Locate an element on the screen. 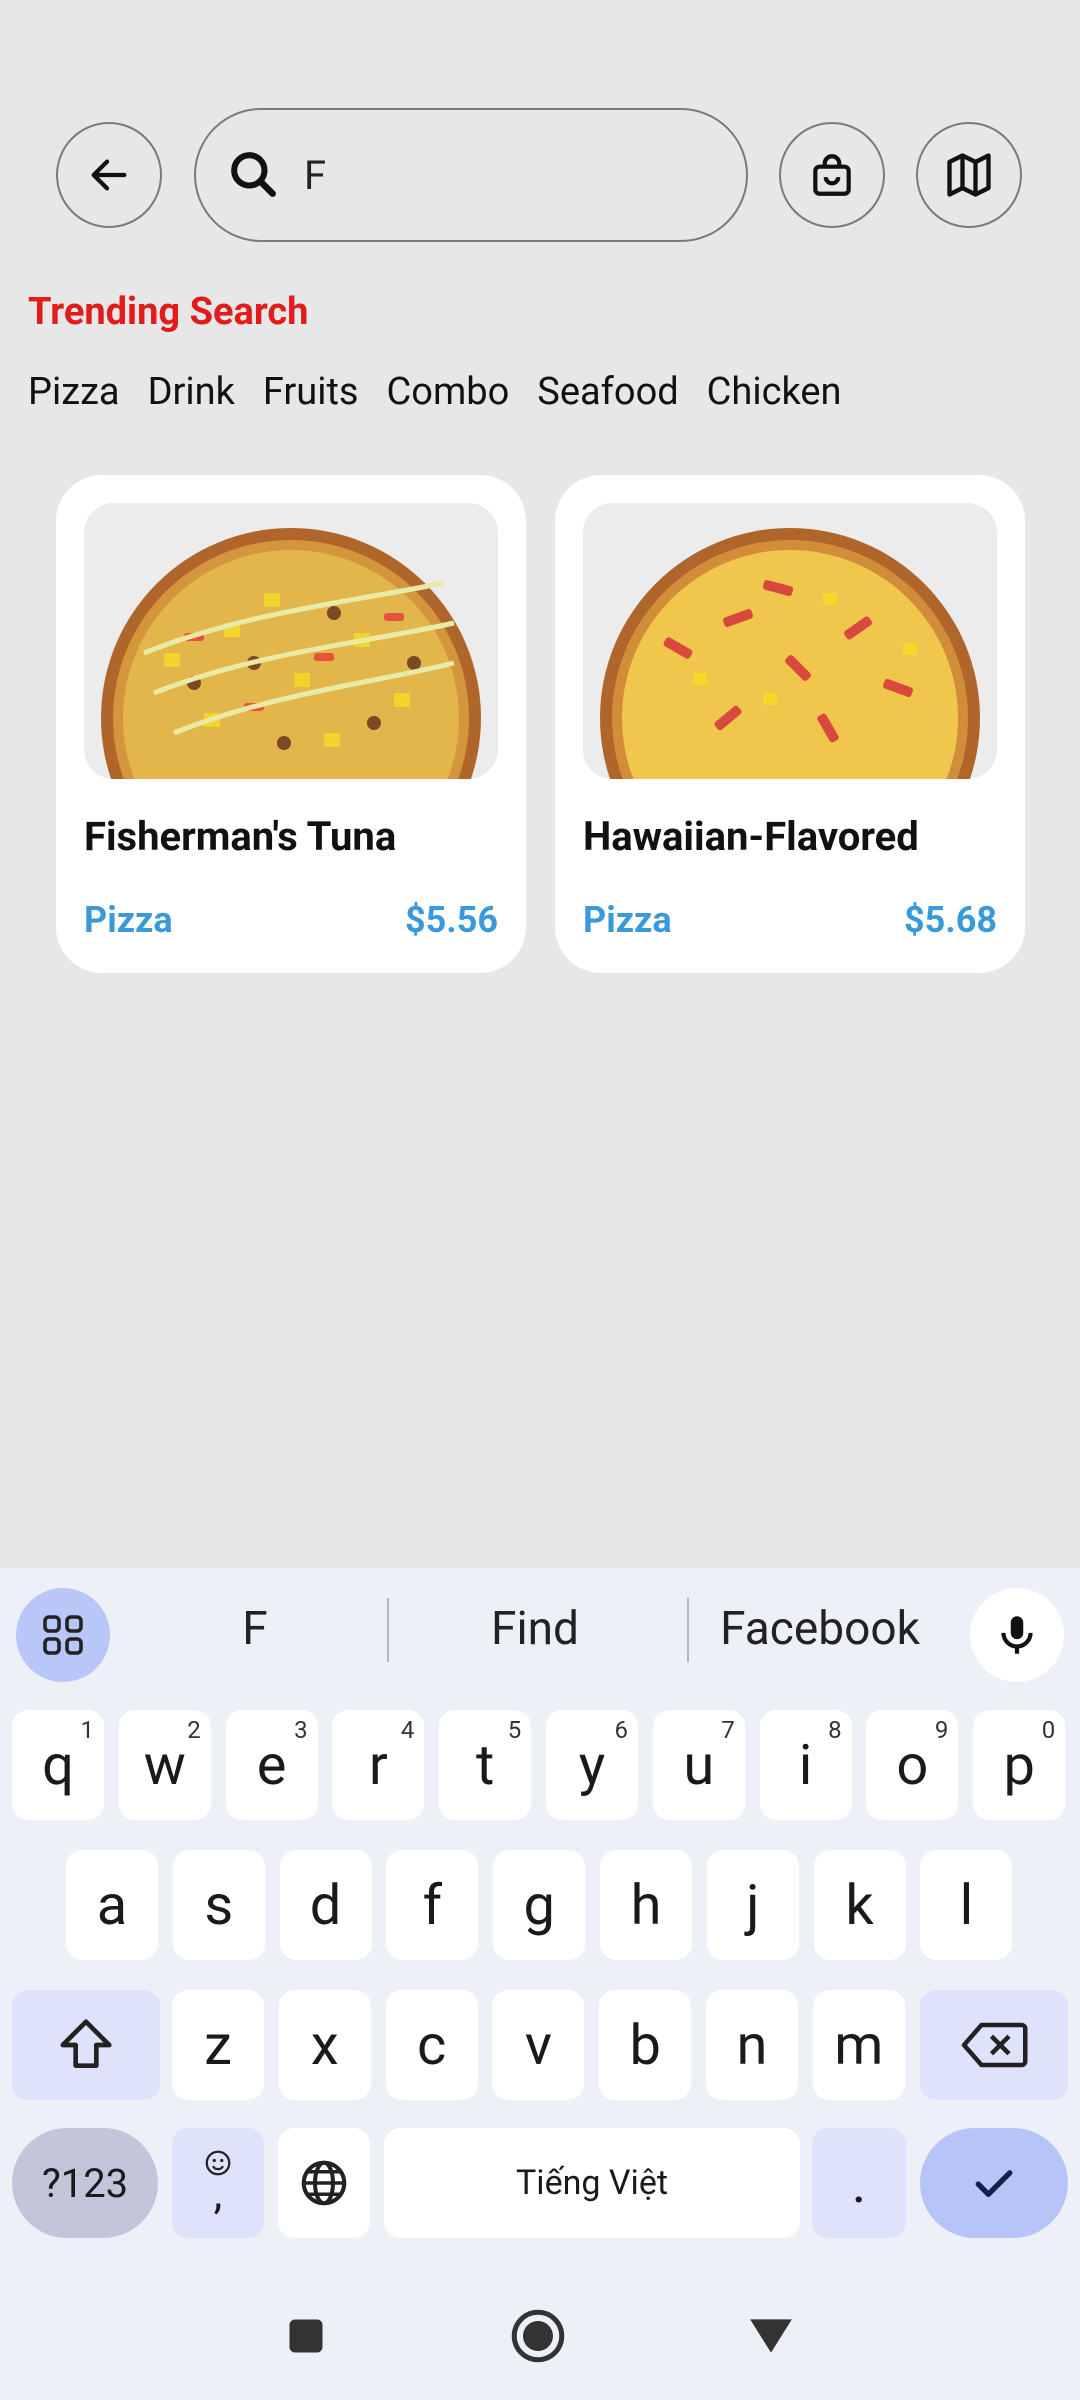 Image resolution: width=1080 pixels, height=2400 pixels. key-label: r is located at coordinates (378, 1765).